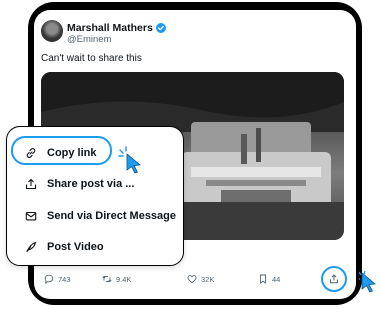  I want to click on copy-link-highlight, so click(61, 150).